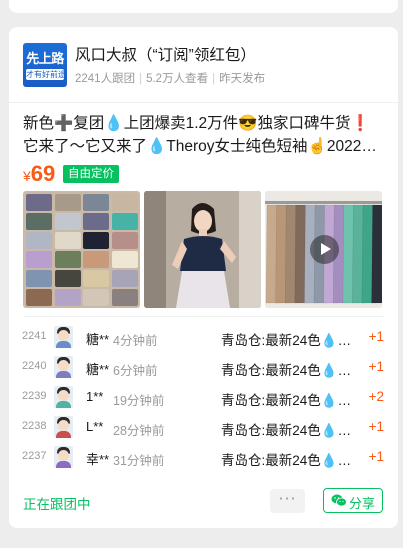  What do you see at coordinates (135, 371) in the screenshot?
I see `order-time: 6分钟前` at bounding box center [135, 371].